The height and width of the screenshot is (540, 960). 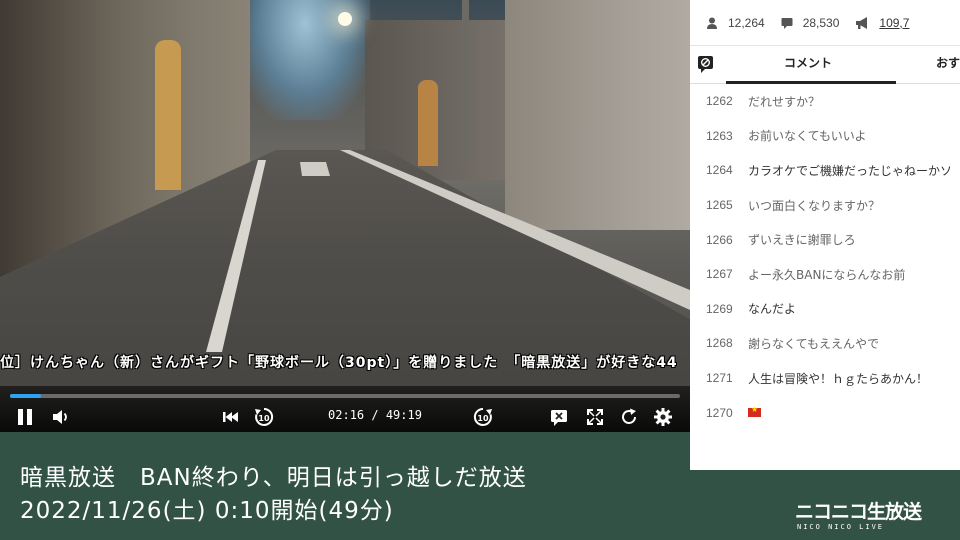 What do you see at coordinates (719, 274) in the screenshot?
I see `comment-number: 1267` at bounding box center [719, 274].